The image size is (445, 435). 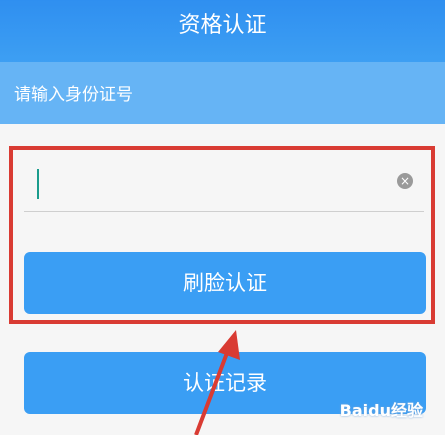 What do you see at coordinates (38, 184) in the screenshot?
I see `text-caret` at bounding box center [38, 184].